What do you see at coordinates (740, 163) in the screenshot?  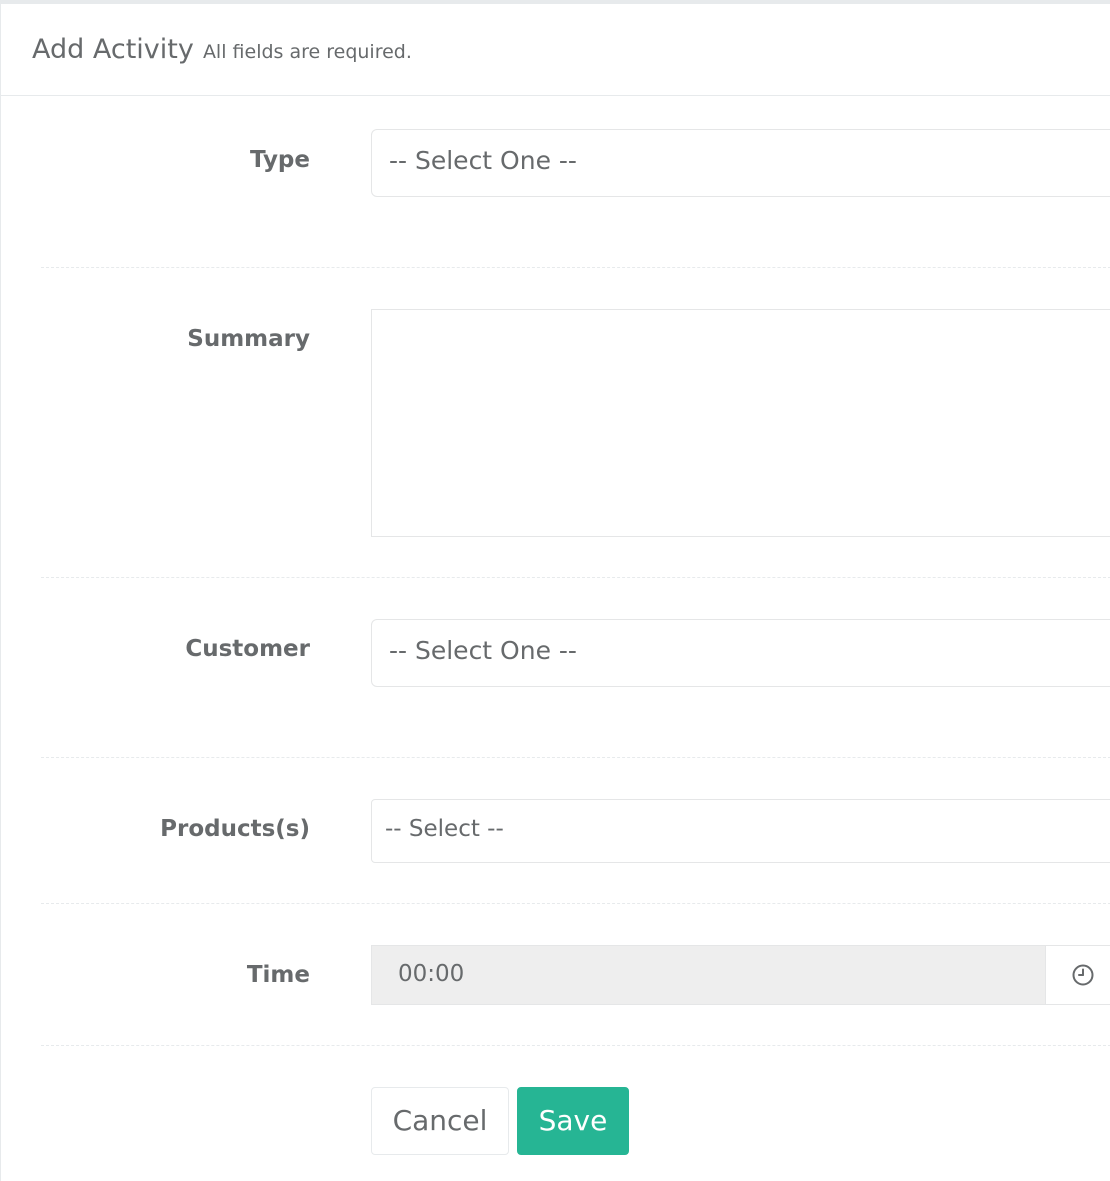 I see `type-select: -- Select One --` at bounding box center [740, 163].